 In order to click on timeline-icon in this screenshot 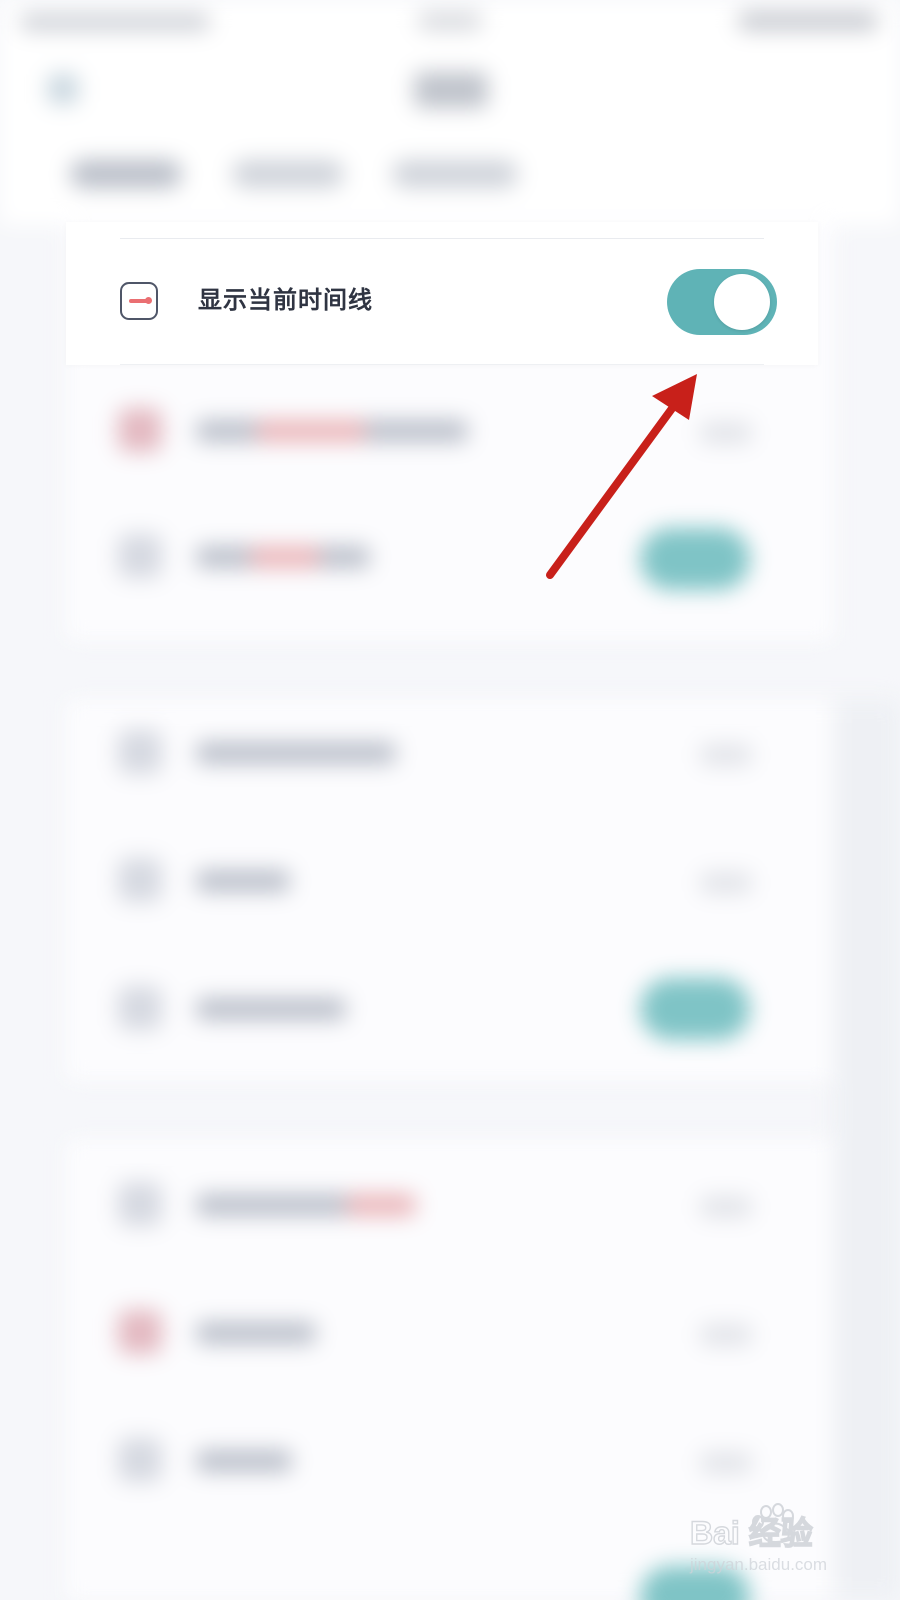, I will do `click(139, 301)`.